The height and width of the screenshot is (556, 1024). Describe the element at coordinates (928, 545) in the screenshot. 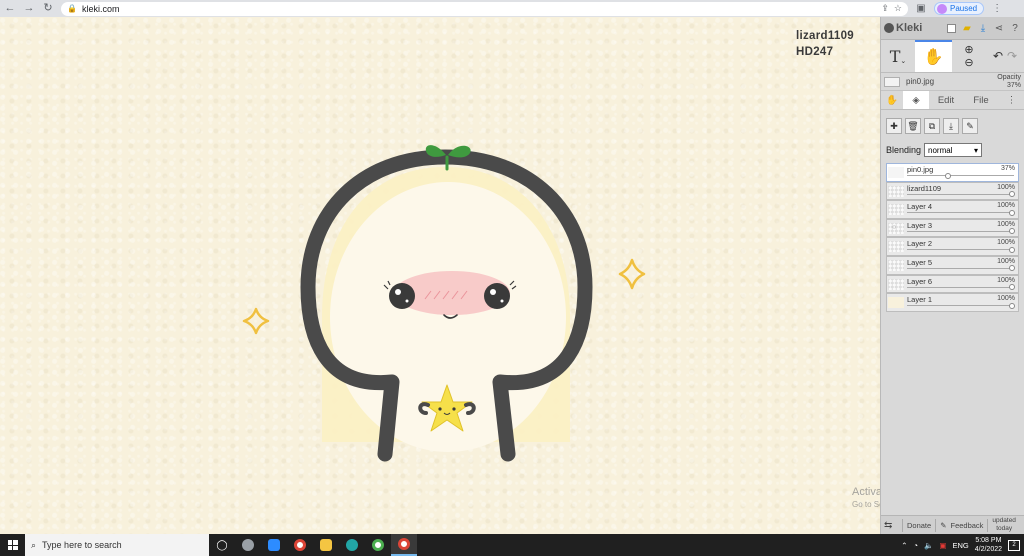

I see `volume-icon: 🔈` at that location.